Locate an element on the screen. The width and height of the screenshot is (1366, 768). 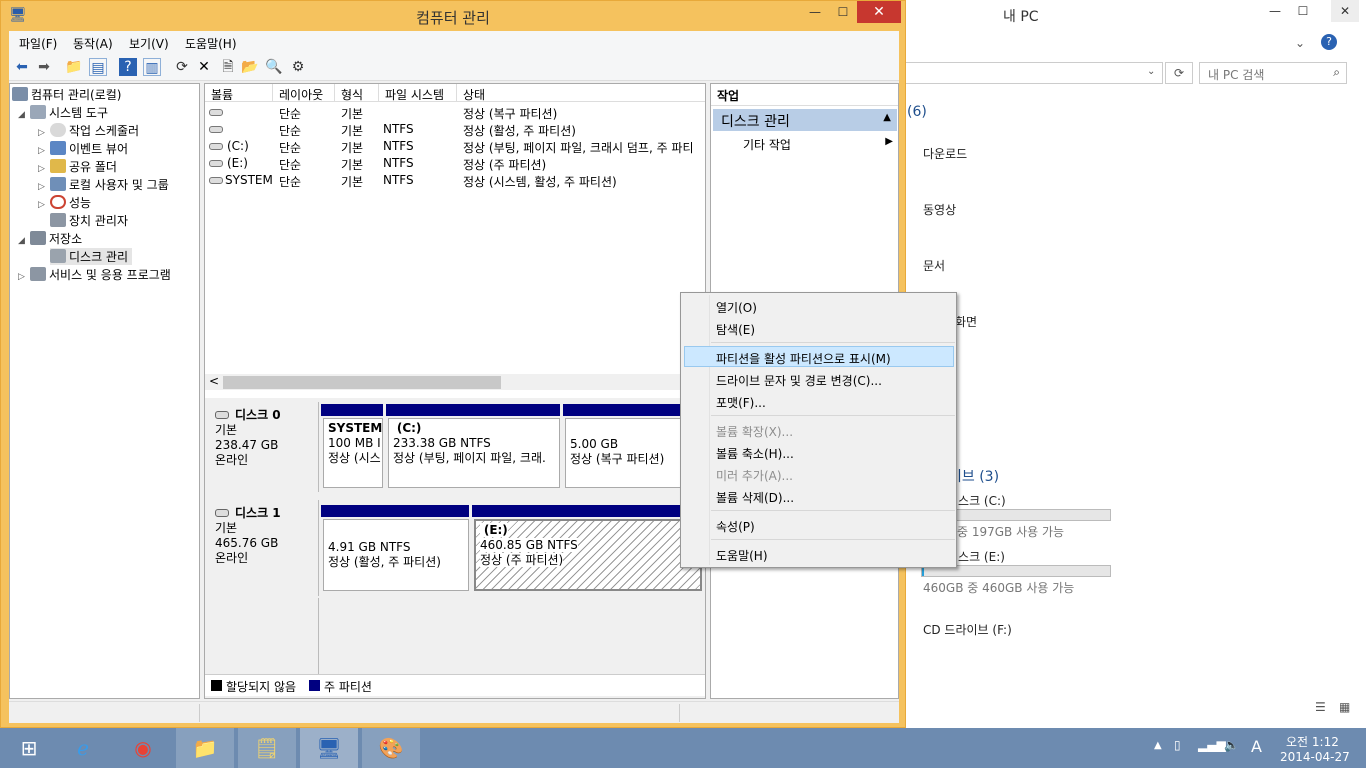
scrollbar-thumb is located at coordinates (362, 382).